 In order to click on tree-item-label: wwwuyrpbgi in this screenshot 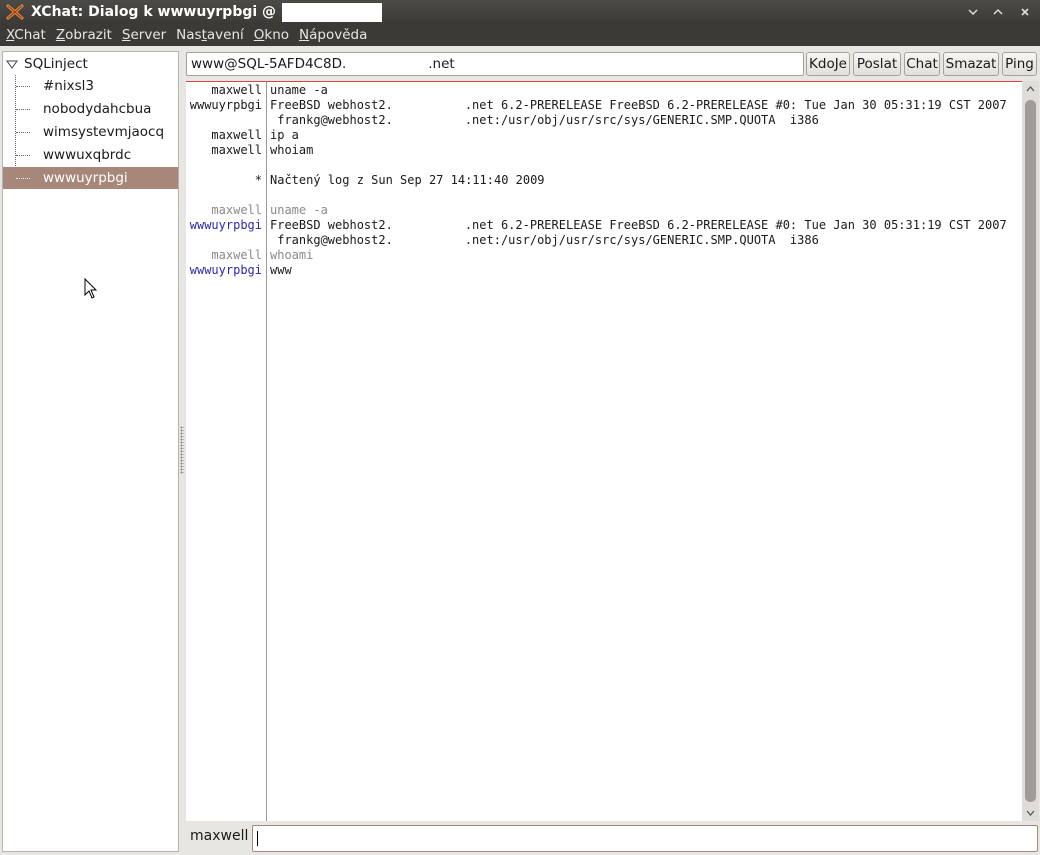, I will do `click(85, 178)`.